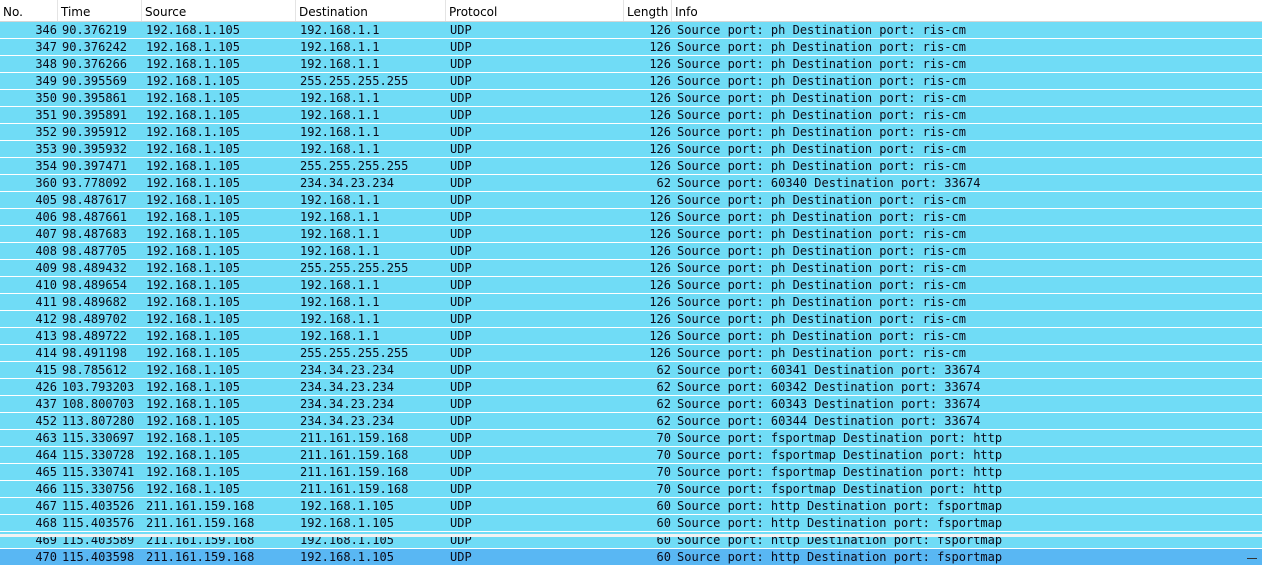 This screenshot has width=1262, height=566. What do you see at coordinates (200, 506) in the screenshot?
I see `cell-source: 211.161.159.168` at bounding box center [200, 506].